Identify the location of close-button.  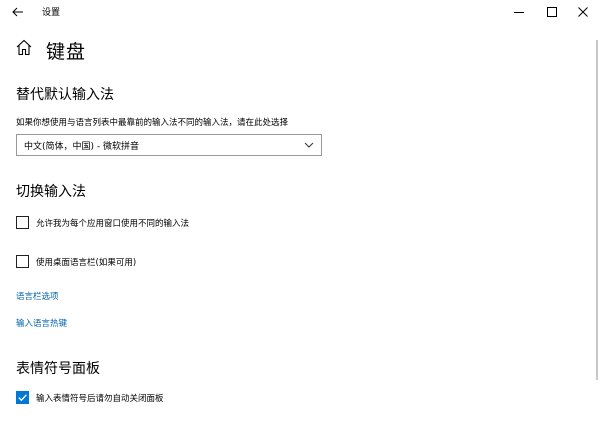
(583, 12).